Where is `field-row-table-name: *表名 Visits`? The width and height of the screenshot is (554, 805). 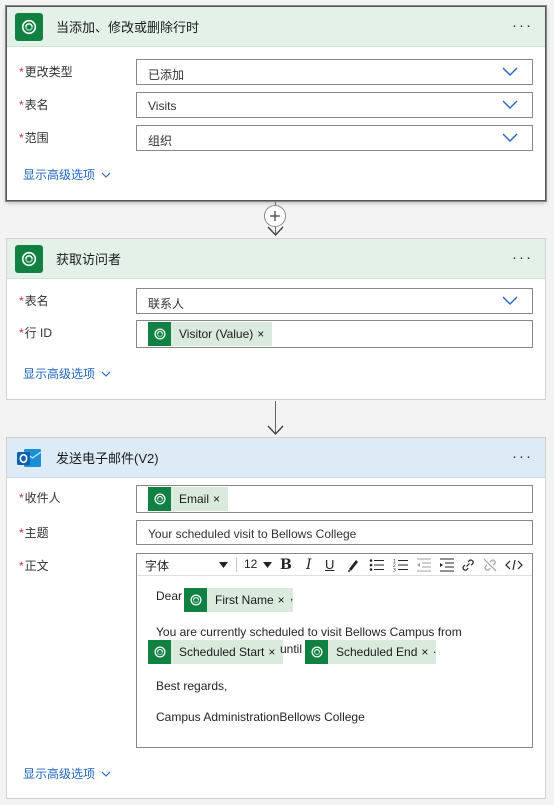
field-row-table-name: *表名 Visits is located at coordinates (276, 105).